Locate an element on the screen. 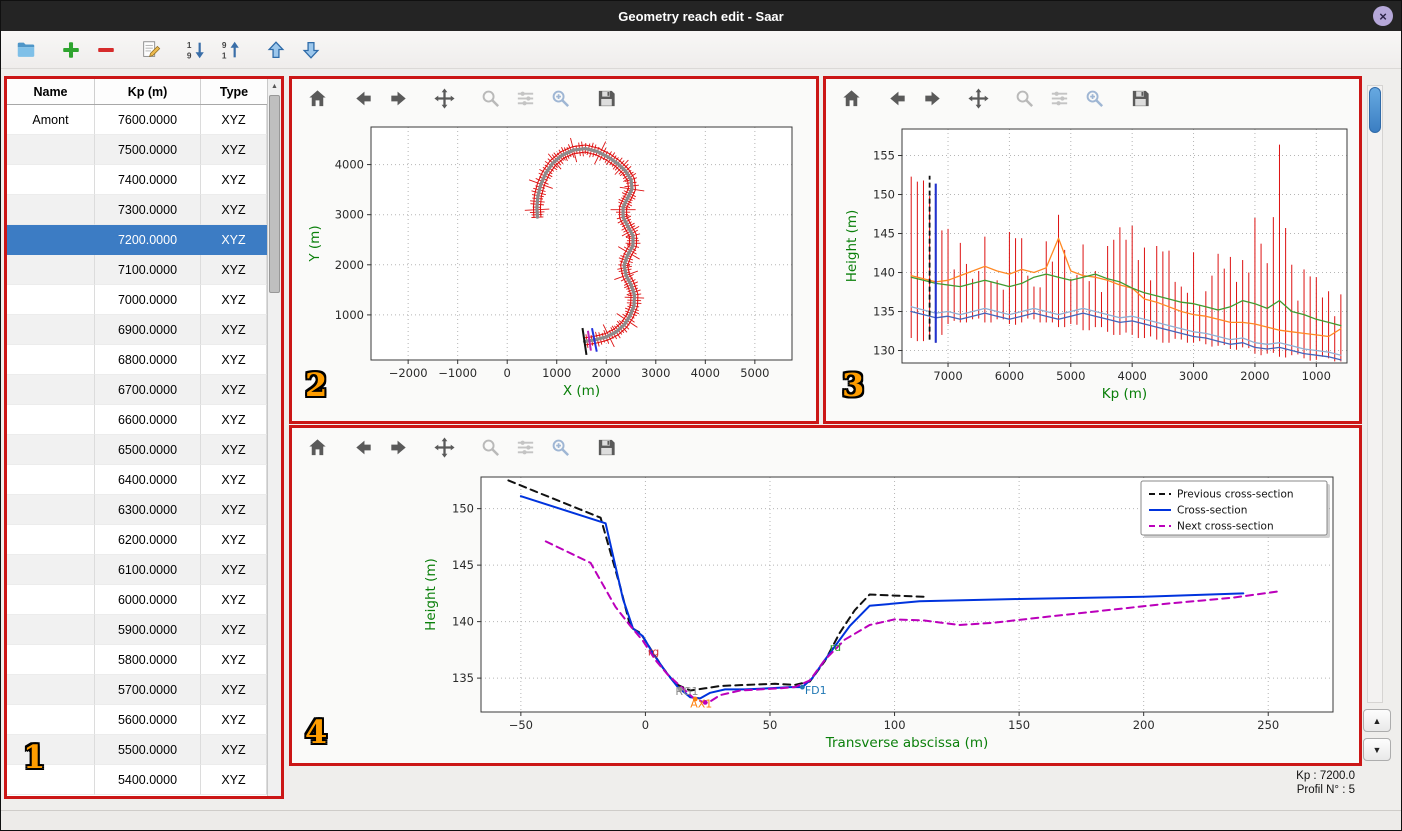 Image resolution: width=1402 pixels, height=831 pixels. table-row: Amont 7600.0000 XYZ is located at coordinates (137, 120).